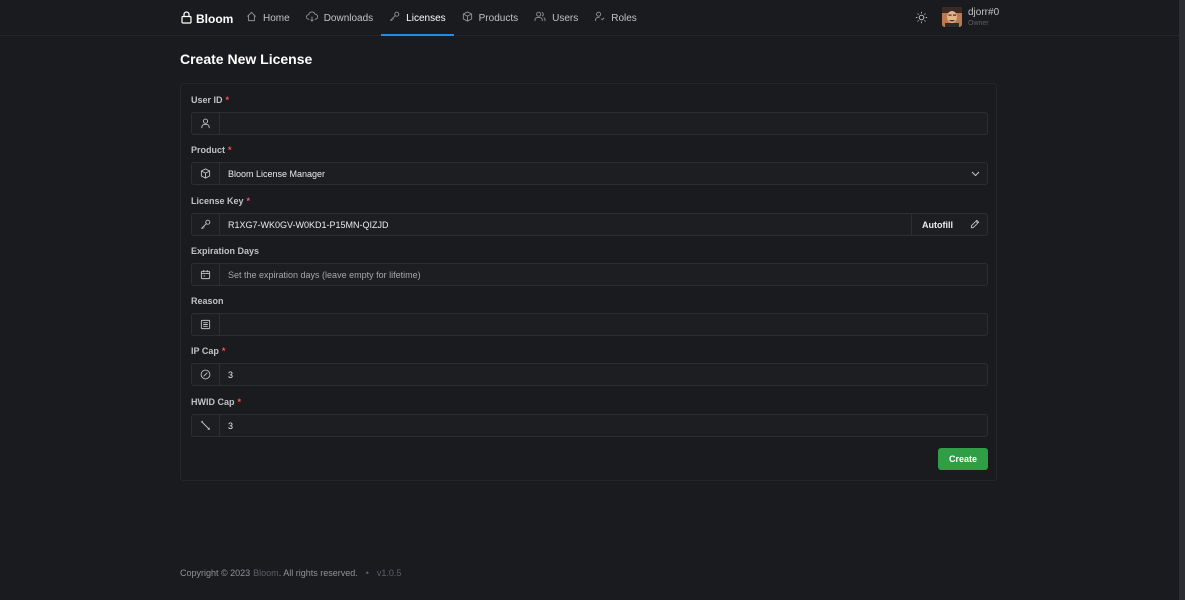 This screenshot has width=1185, height=600. Describe the element at coordinates (277, 173) in the screenshot. I see `product-select-value: Bloom License Manager` at that location.